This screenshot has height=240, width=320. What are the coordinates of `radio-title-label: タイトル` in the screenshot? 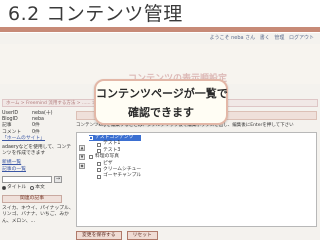 It's located at (17, 187).